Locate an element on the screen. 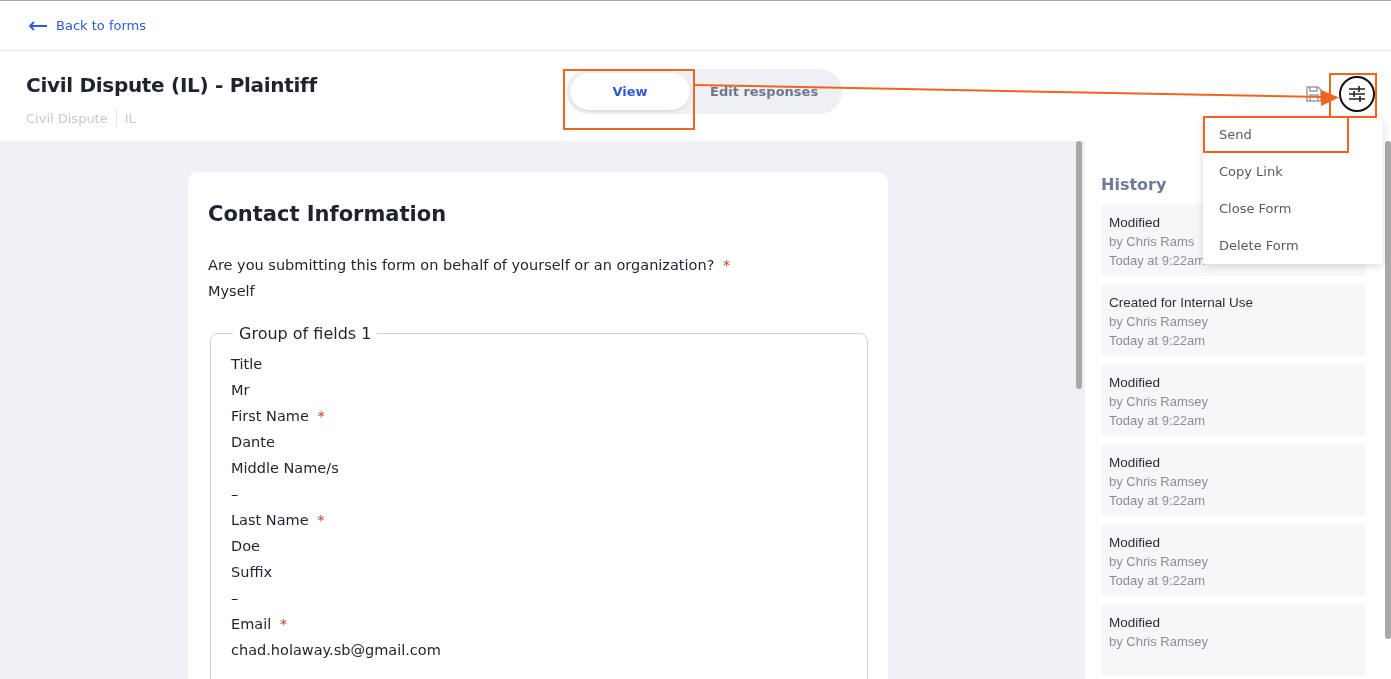 The image size is (1391, 679). field-value: Doe is located at coordinates (246, 546).